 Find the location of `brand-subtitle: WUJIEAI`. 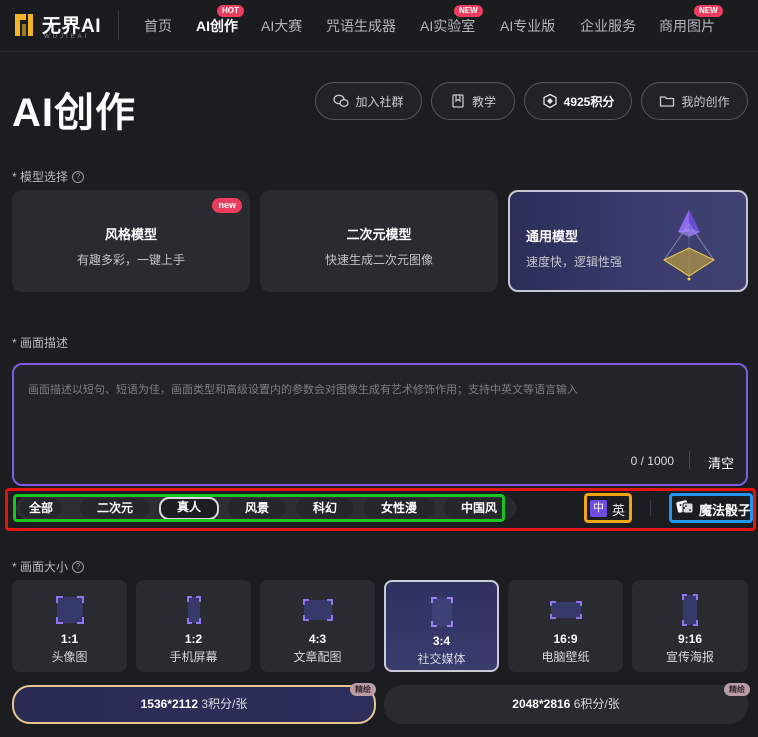

brand-subtitle: WUJIEAI is located at coordinates (67, 37).